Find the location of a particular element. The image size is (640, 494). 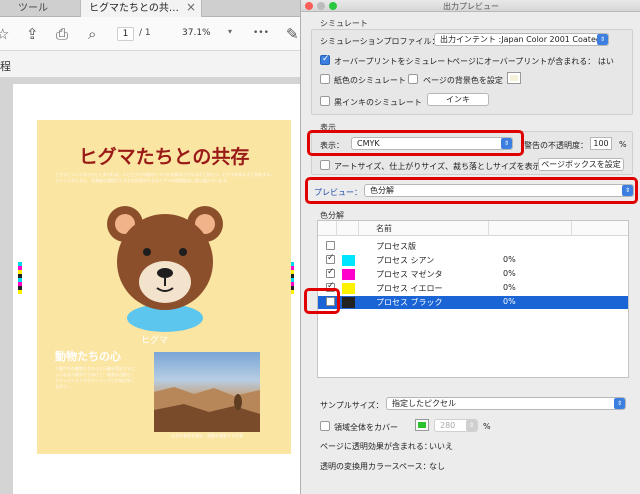

separation-row: プロセス ブラック 0% is located at coordinates (473, 302).